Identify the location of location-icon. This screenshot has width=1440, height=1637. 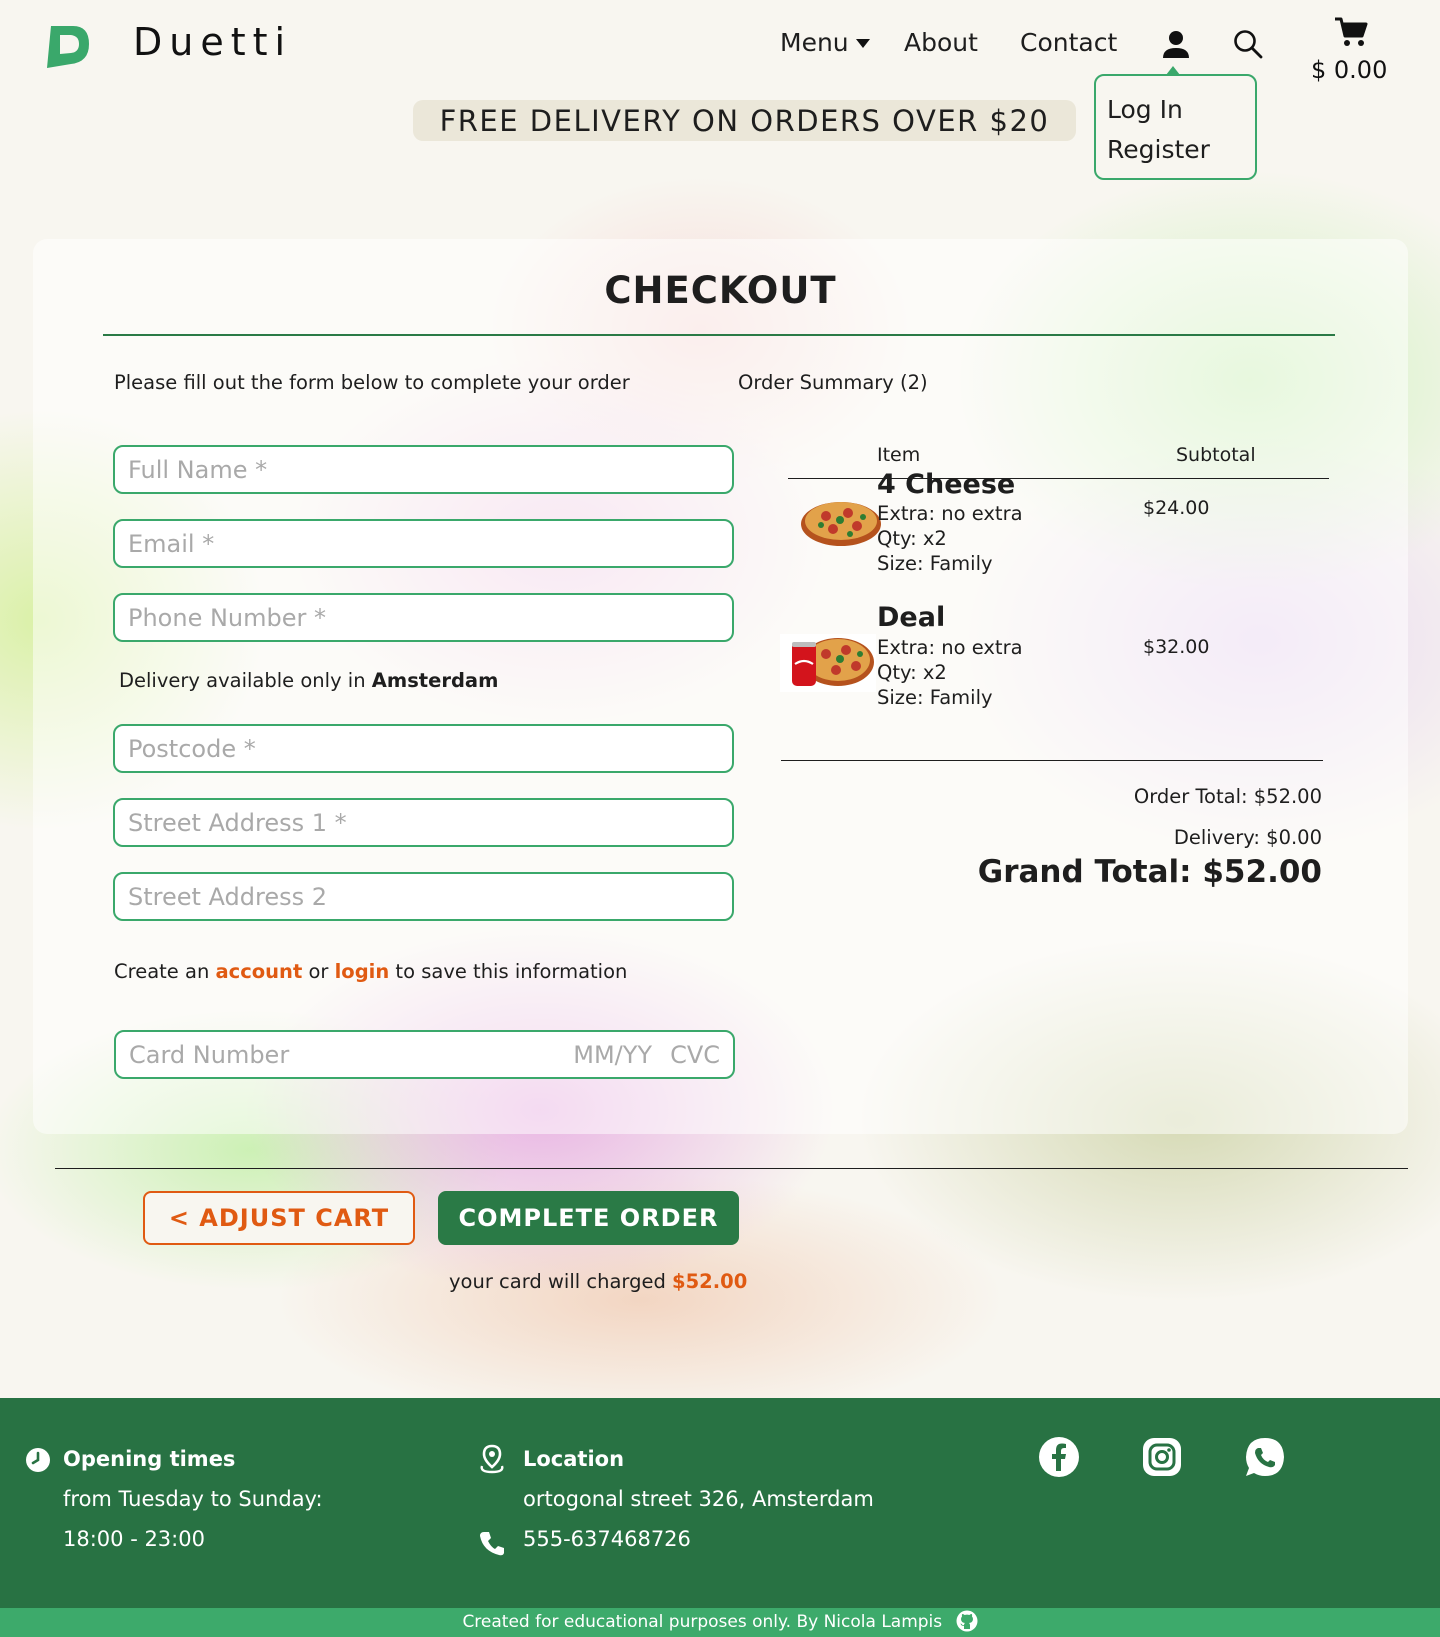
(492, 1459).